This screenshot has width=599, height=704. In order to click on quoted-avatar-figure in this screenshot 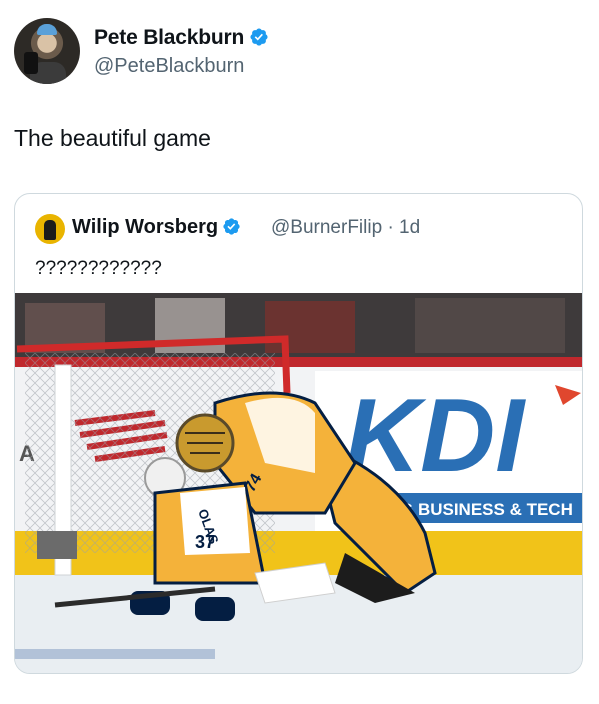, I will do `click(50, 230)`.